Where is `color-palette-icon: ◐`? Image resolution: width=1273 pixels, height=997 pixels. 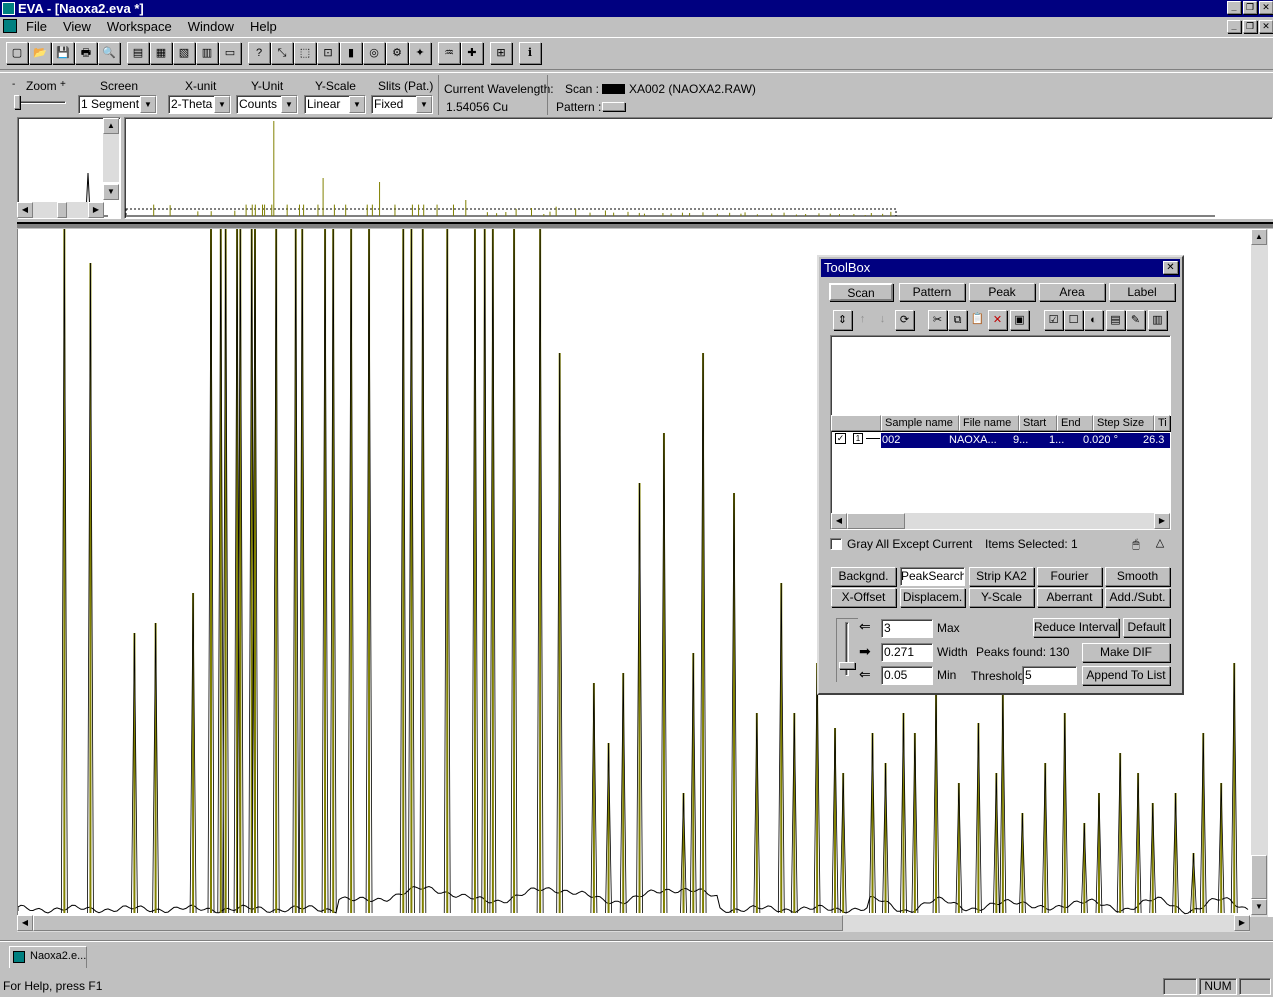 color-palette-icon: ◐ is located at coordinates (1093, 320).